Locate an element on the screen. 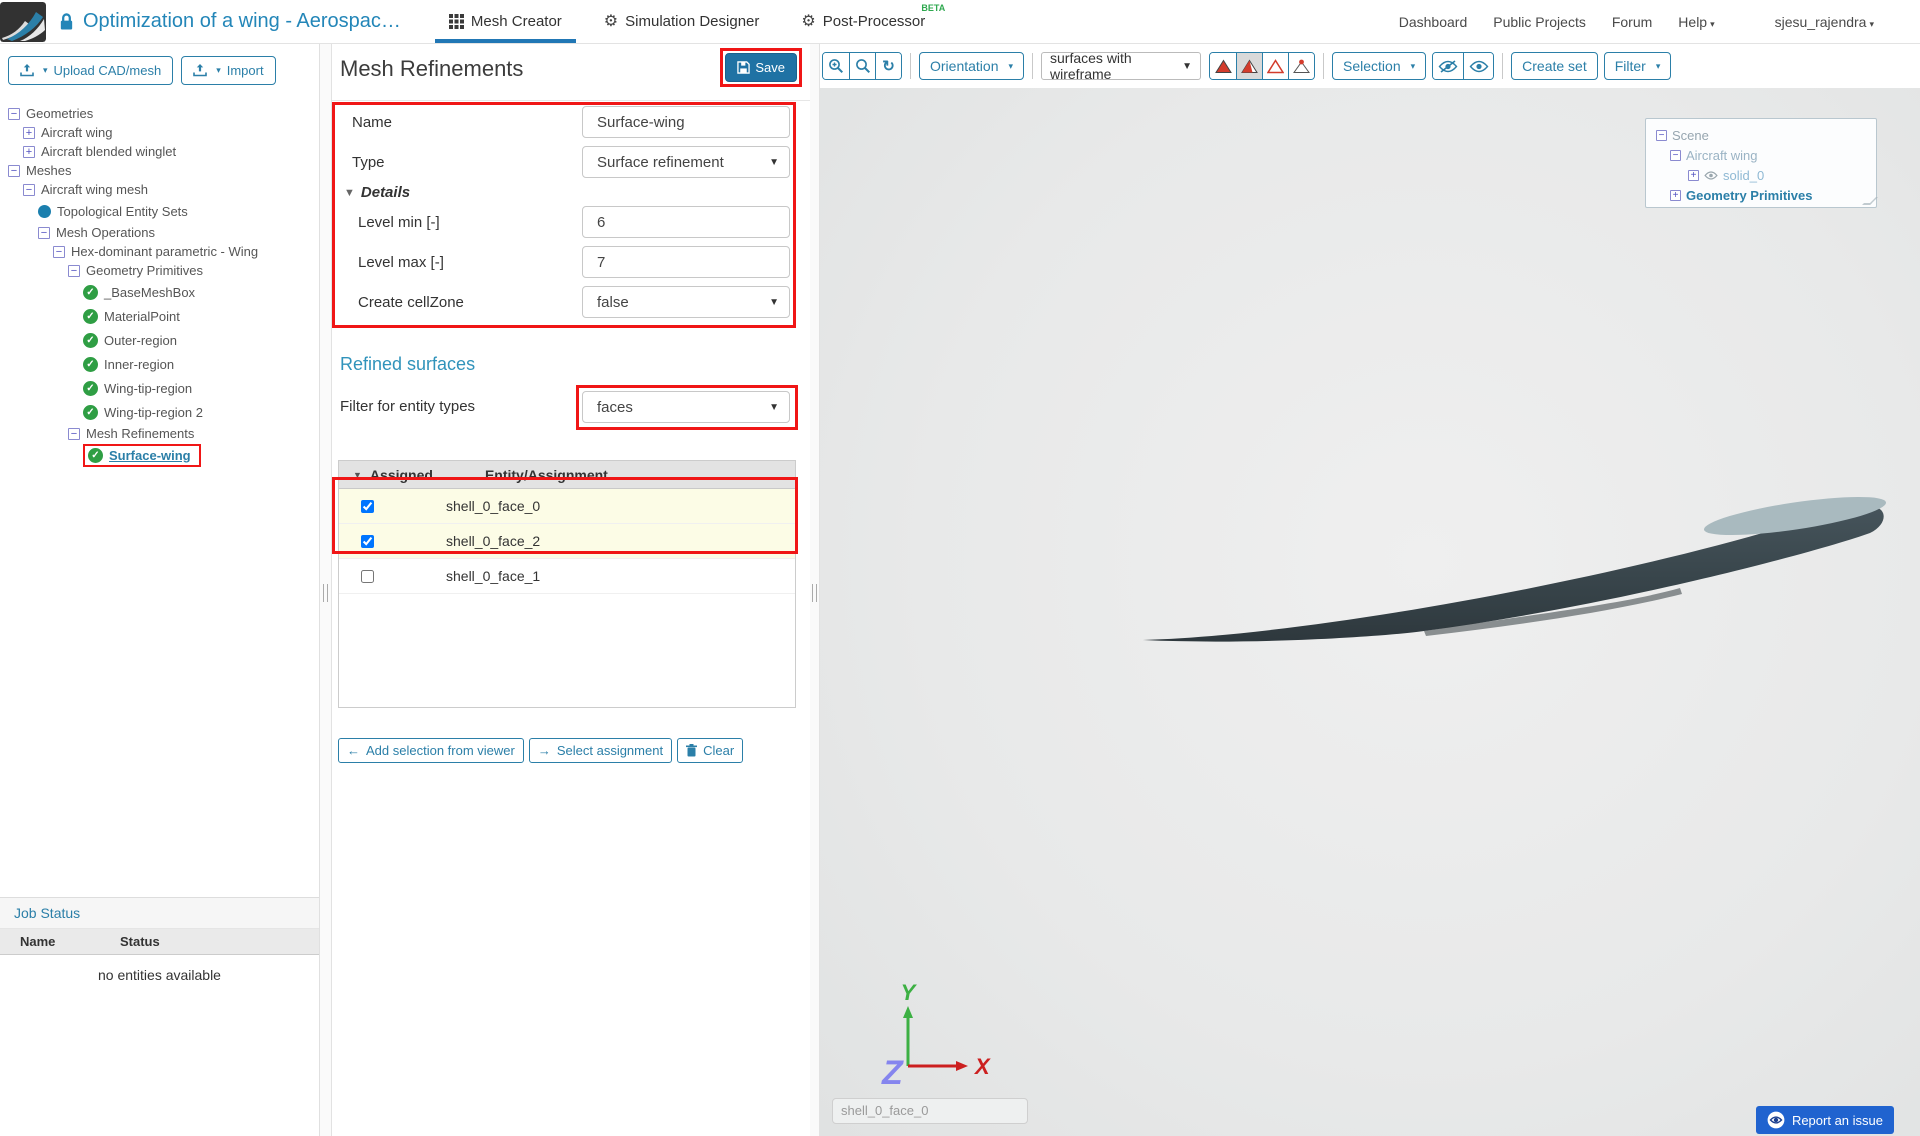  tree-item-aircraft-blended-winglet: + Aircraft blended winglet is located at coordinates (159, 151).